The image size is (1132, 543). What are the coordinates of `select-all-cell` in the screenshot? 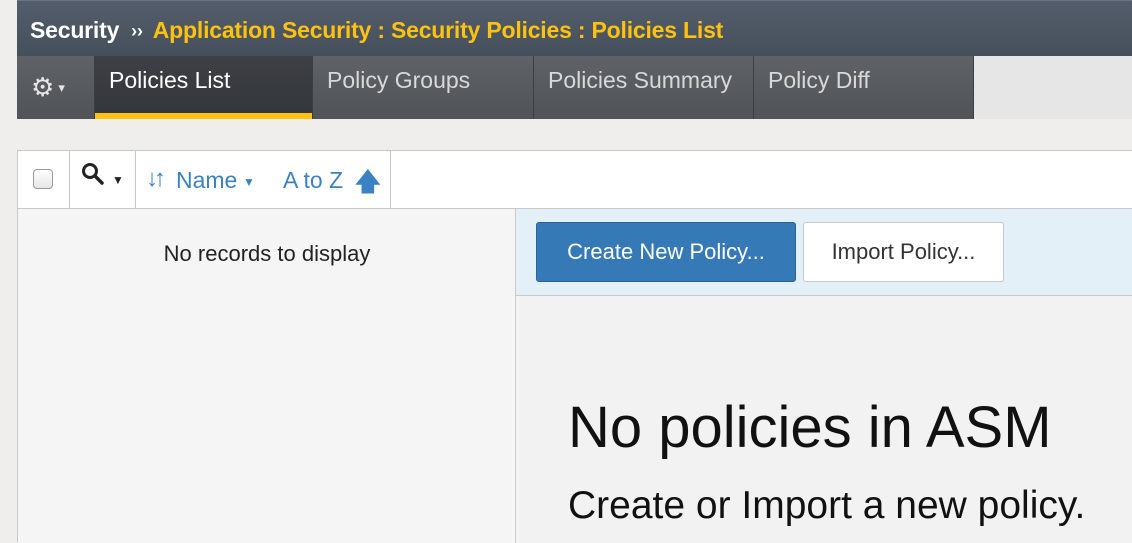 It's located at (44, 179).